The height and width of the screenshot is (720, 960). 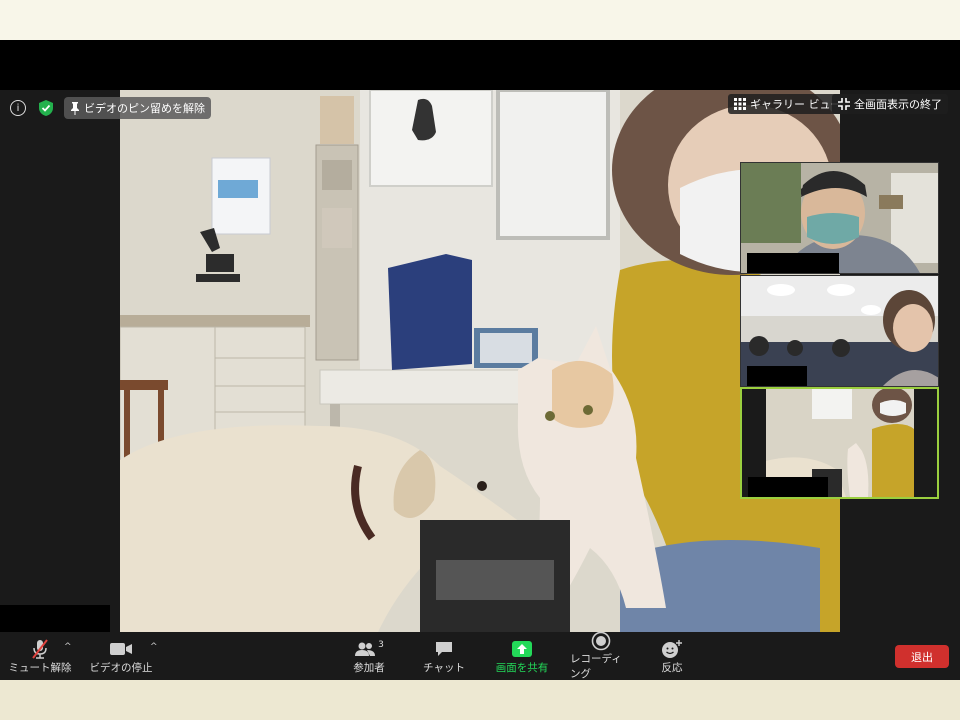 I want to click on gallery-view-button: ギャラリー ビュー, so click(x=788, y=104).